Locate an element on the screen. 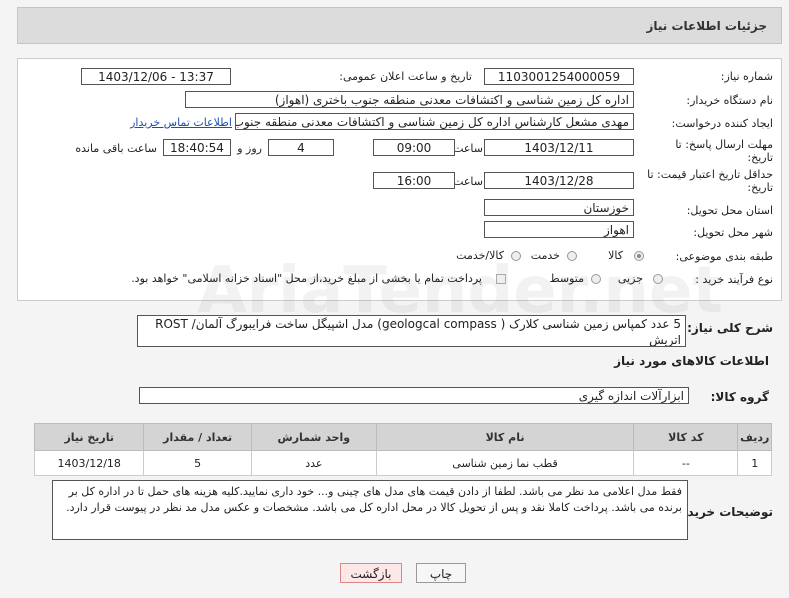 This screenshot has height=598, width=789. process-radio-medium is located at coordinates (596, 279).